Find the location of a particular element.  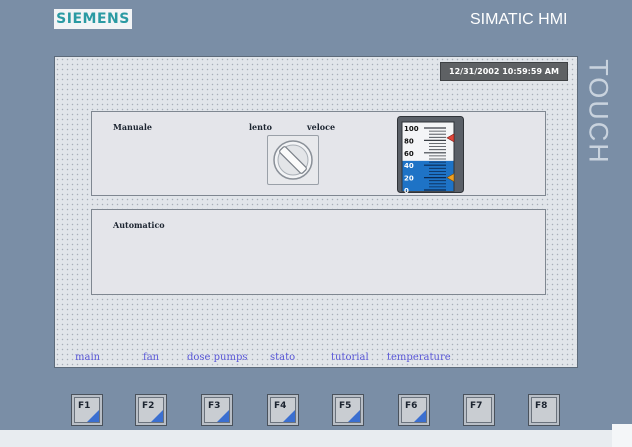

nav-tutorial: tutorial is located at coordinates (350, 358).